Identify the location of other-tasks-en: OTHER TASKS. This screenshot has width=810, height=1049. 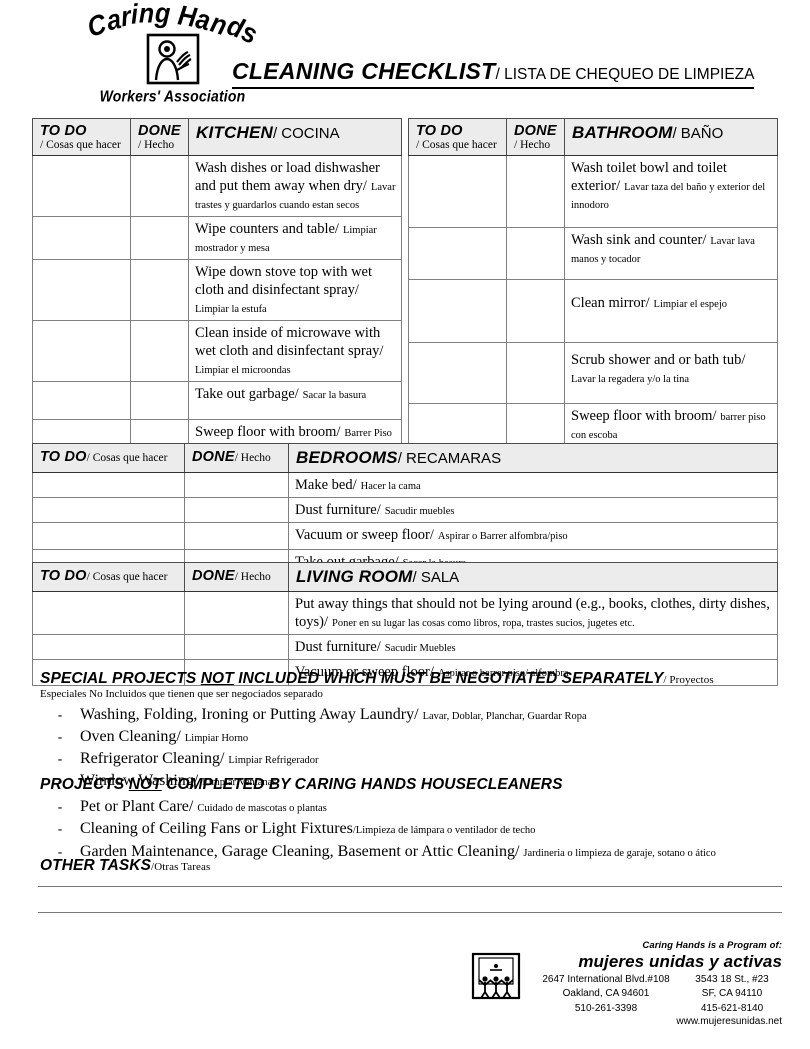
(96, 865).